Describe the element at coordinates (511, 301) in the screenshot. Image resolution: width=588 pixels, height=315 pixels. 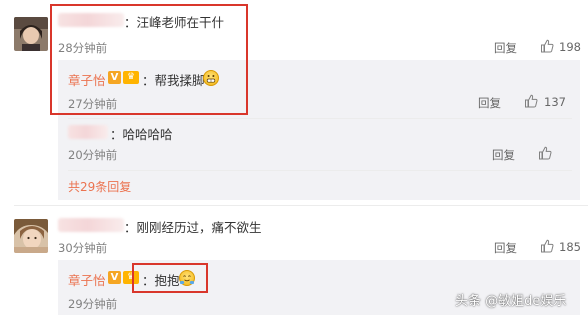
I see `watermark-text: 头条 @敏姐de娱乐` at that location.